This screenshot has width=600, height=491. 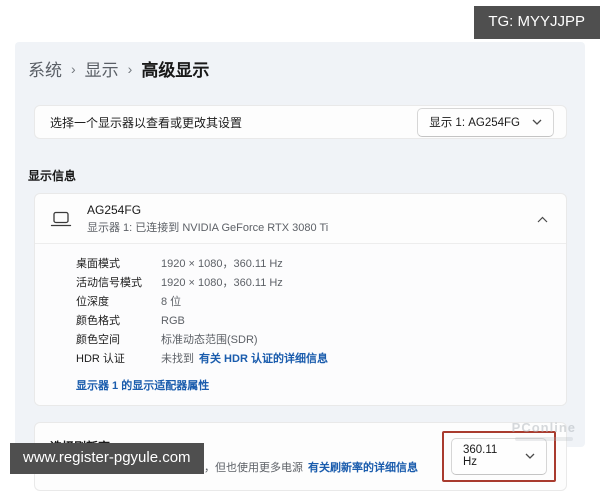 I want to click on breadcrumb-display: 显示, so click(x=102, y=68).